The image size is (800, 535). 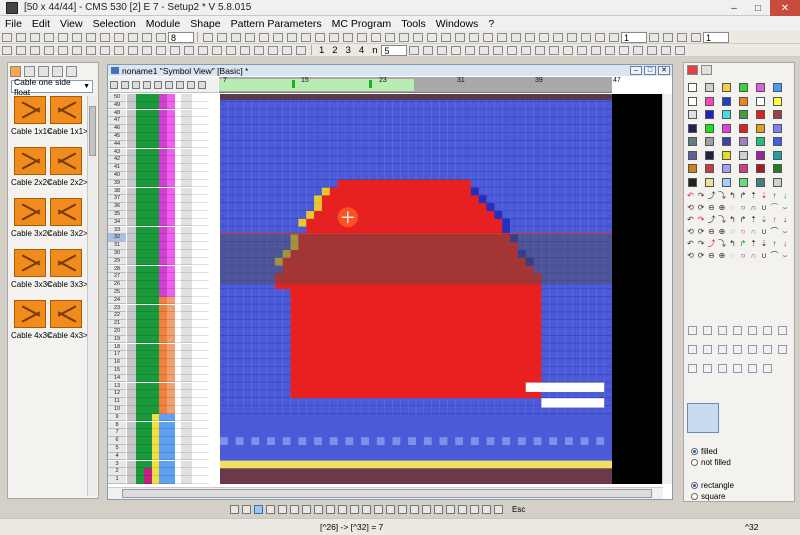 I want to click on paste-icon, so click(x=77, y=37).